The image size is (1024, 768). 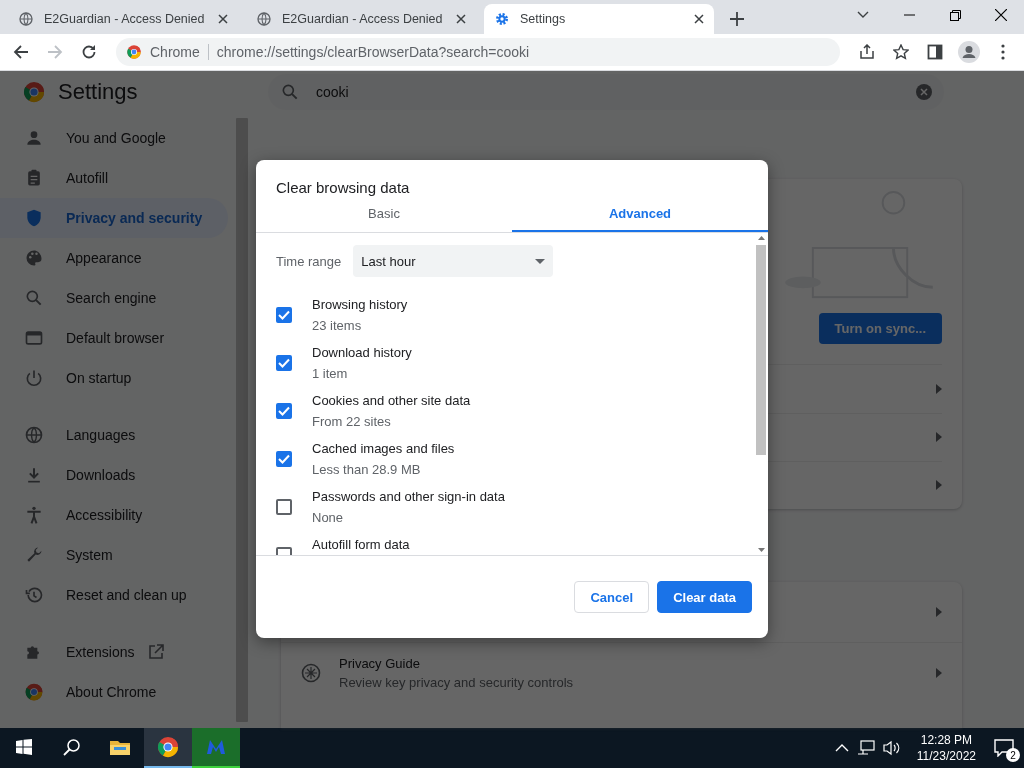 What do you see at coordinates (955, 15) in the screenshot?
I see `restore-icon` at bounding box center [955, 15].